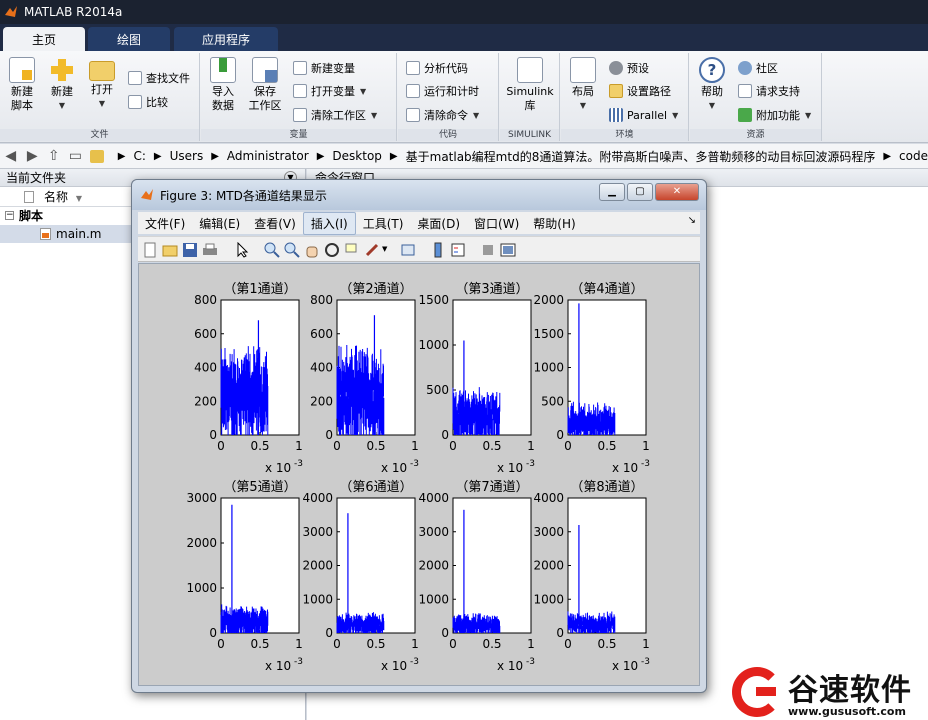 The height and width of the screenshot is (720, 928). Describe the element at coordinates (616, 115) in the screenshot. I see `parallel-icon` at that location.